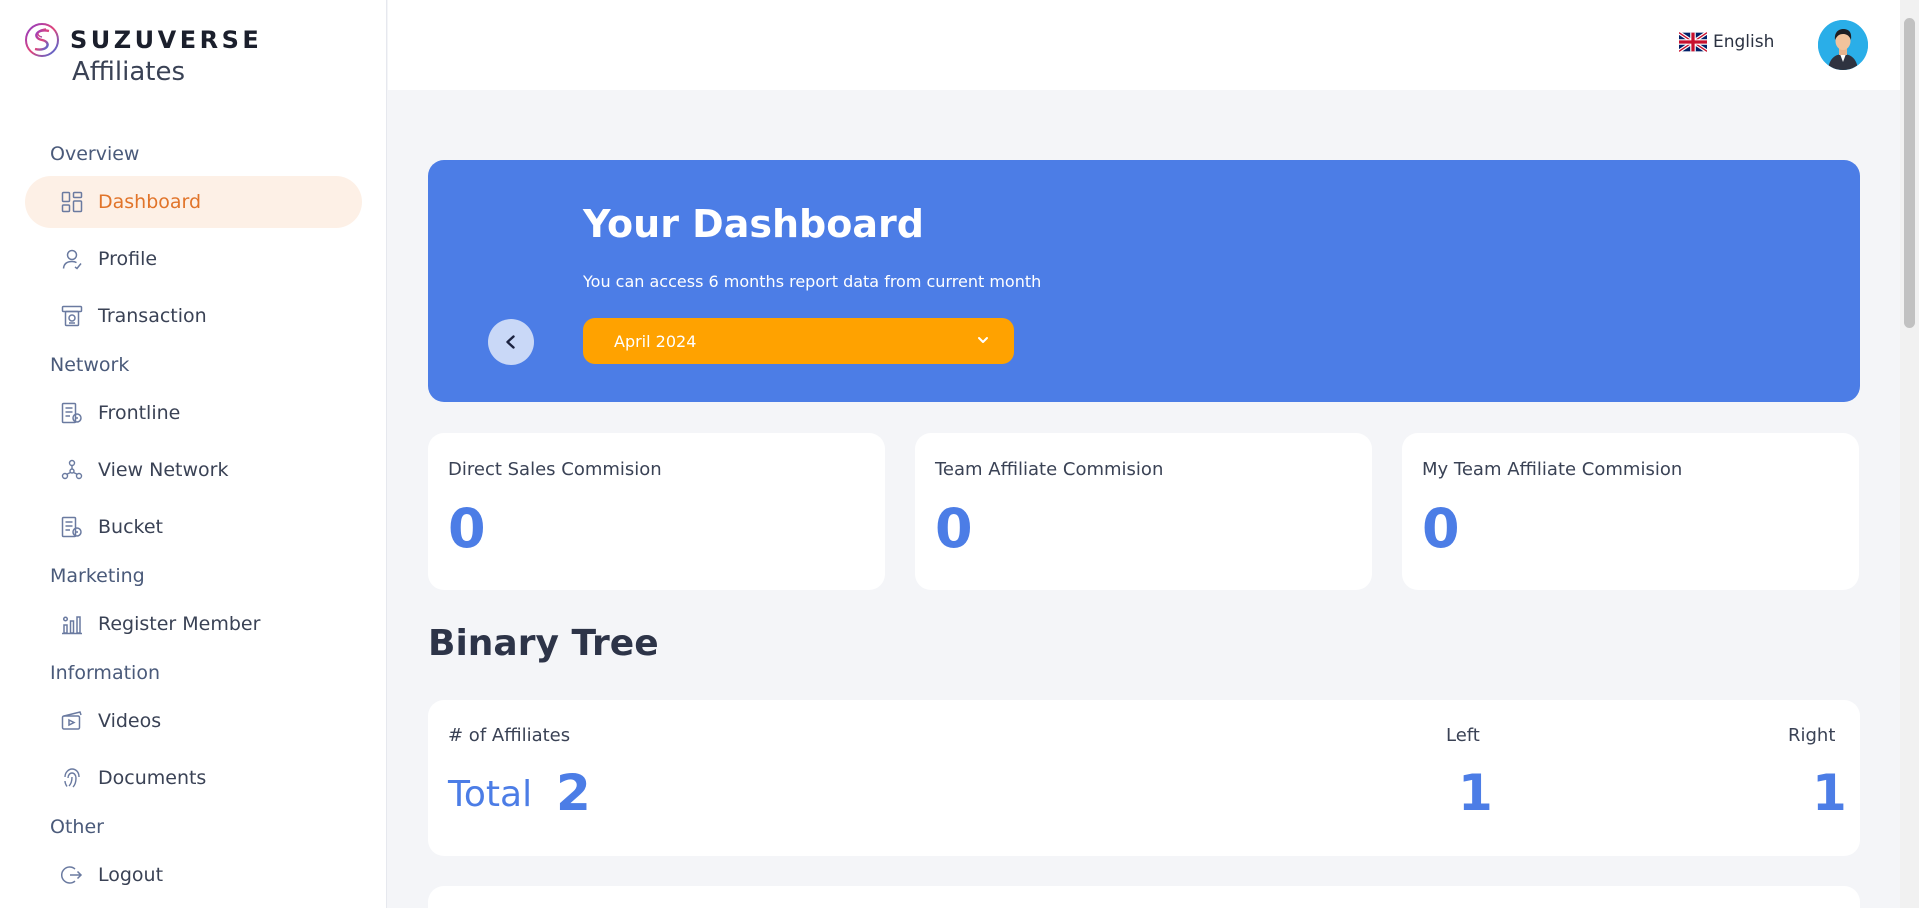 The width and height of the screenshot is (1919, 908). Describe the element at coordinates (1744, 42) in the screenshot. I see `language-label: English` at that location.